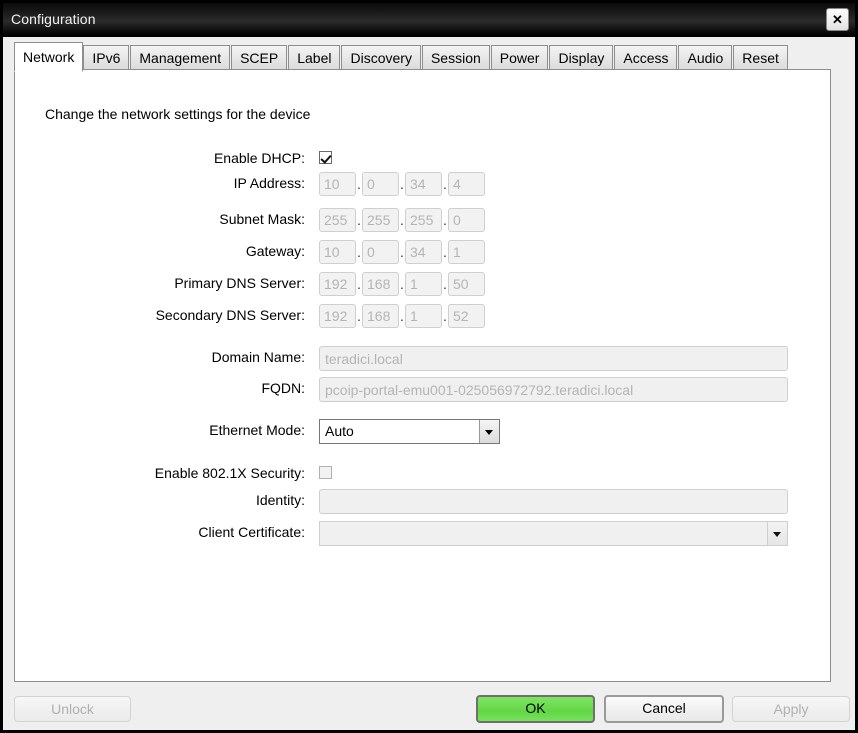 The image size is (858, 733). I want to click on tab-display: Display, so click(581, 58).